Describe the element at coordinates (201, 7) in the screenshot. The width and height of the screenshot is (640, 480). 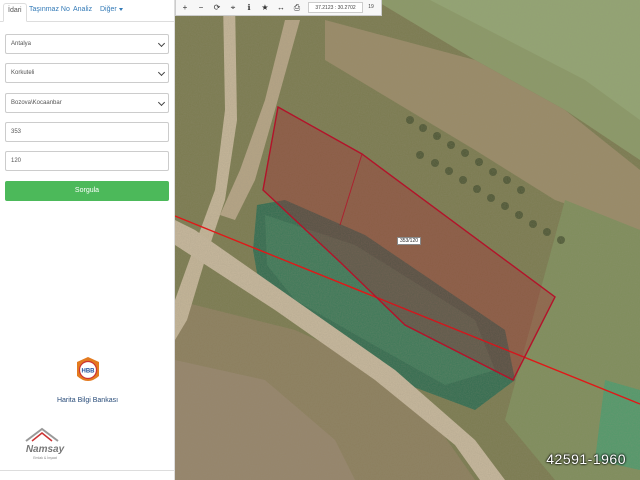
I see `zoom-out-icon: −` at that location.